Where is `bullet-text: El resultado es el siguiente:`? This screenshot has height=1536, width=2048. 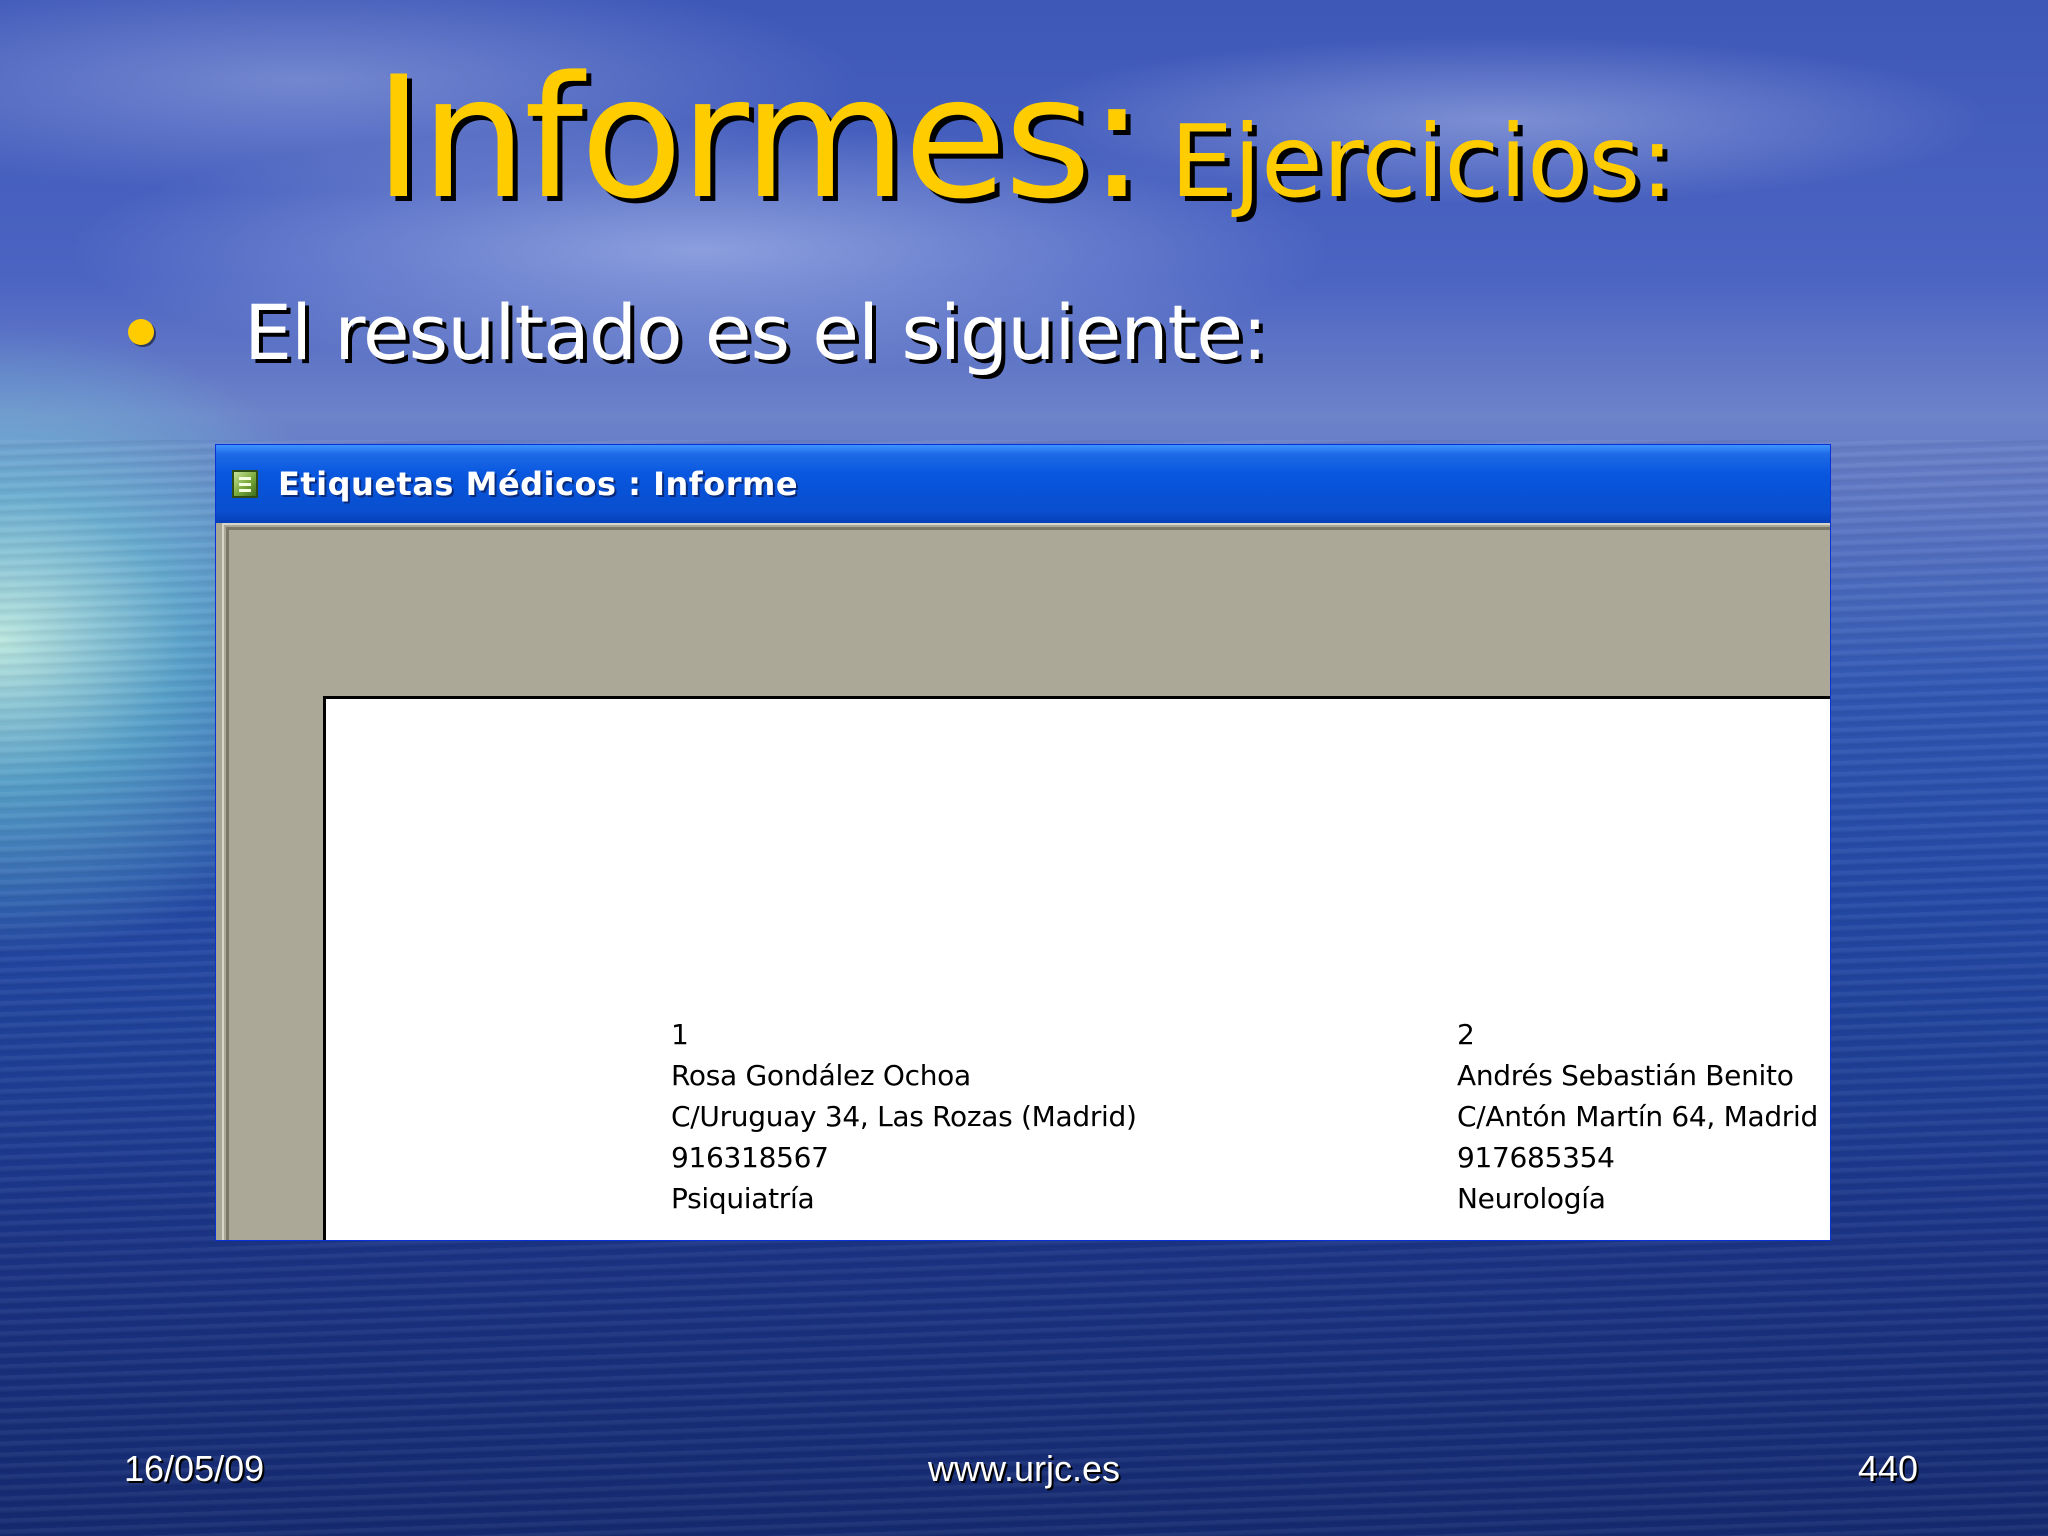 bullet-text: El resultado es el siguiente: is located at coordinates (756, 332).